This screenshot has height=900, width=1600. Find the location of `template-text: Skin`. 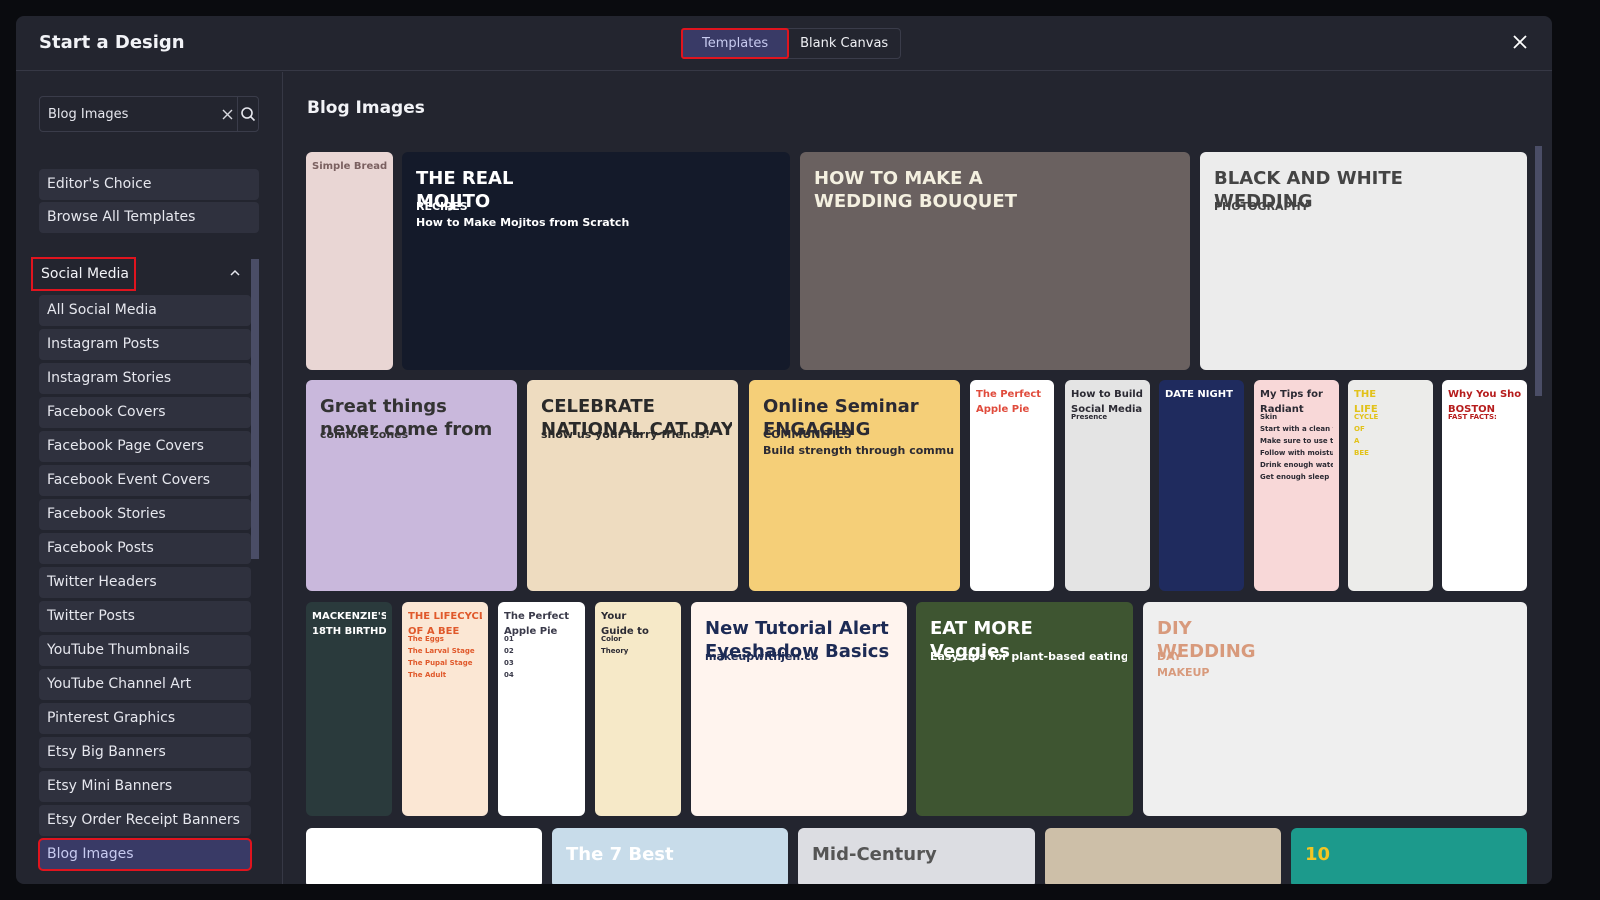

template-text: Skin is located at coordinates (1269, 417).